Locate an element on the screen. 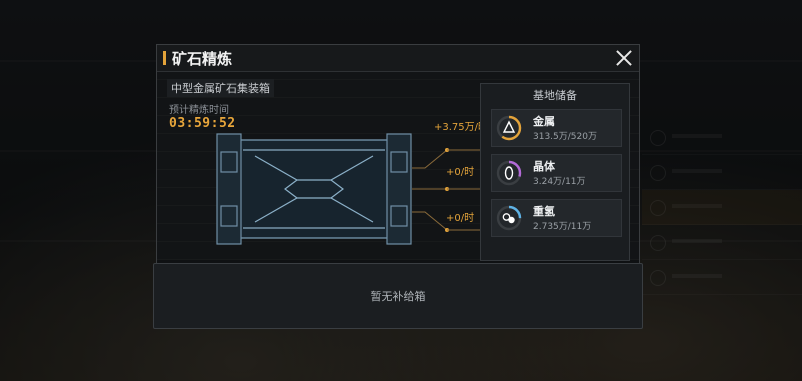 This screenshot has width=802, height=381. resource-metal: 金属 313.5万/520万 is located at coordinates (556, 128).